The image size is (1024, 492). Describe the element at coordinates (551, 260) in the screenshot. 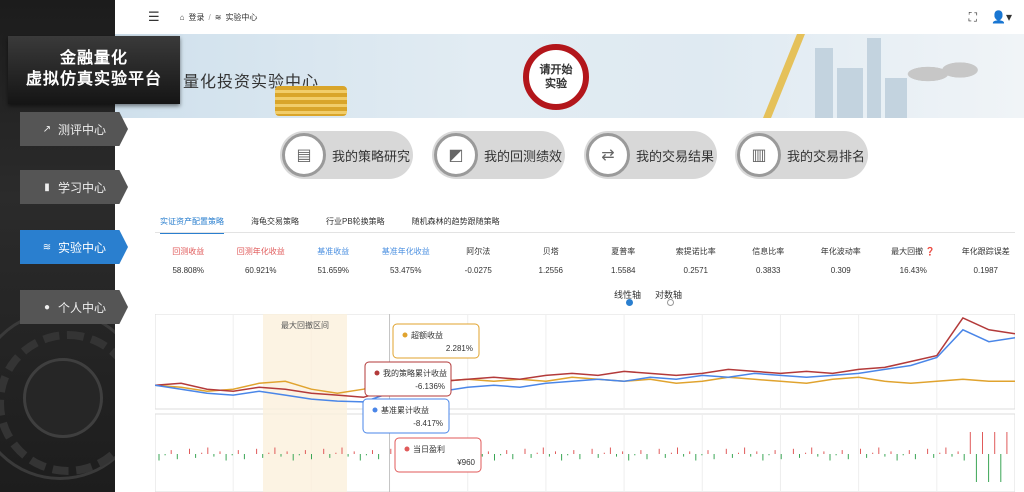

I see `metric: 贝塔 1.2556` at that location.